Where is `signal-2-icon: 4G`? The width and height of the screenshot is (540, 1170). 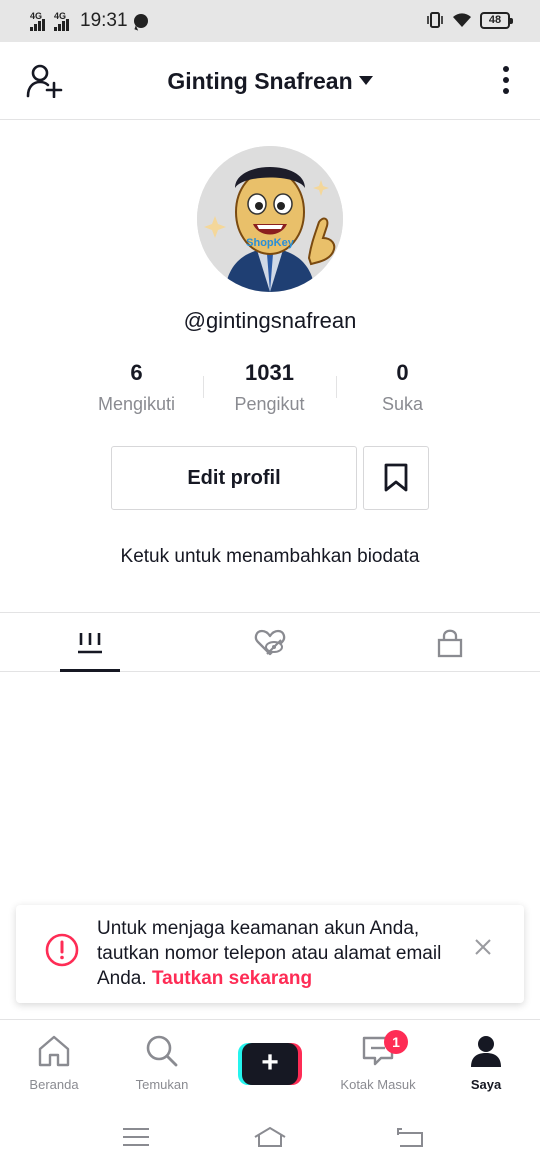 signal-2-icon: 4G is located at coordinates (64, 21).